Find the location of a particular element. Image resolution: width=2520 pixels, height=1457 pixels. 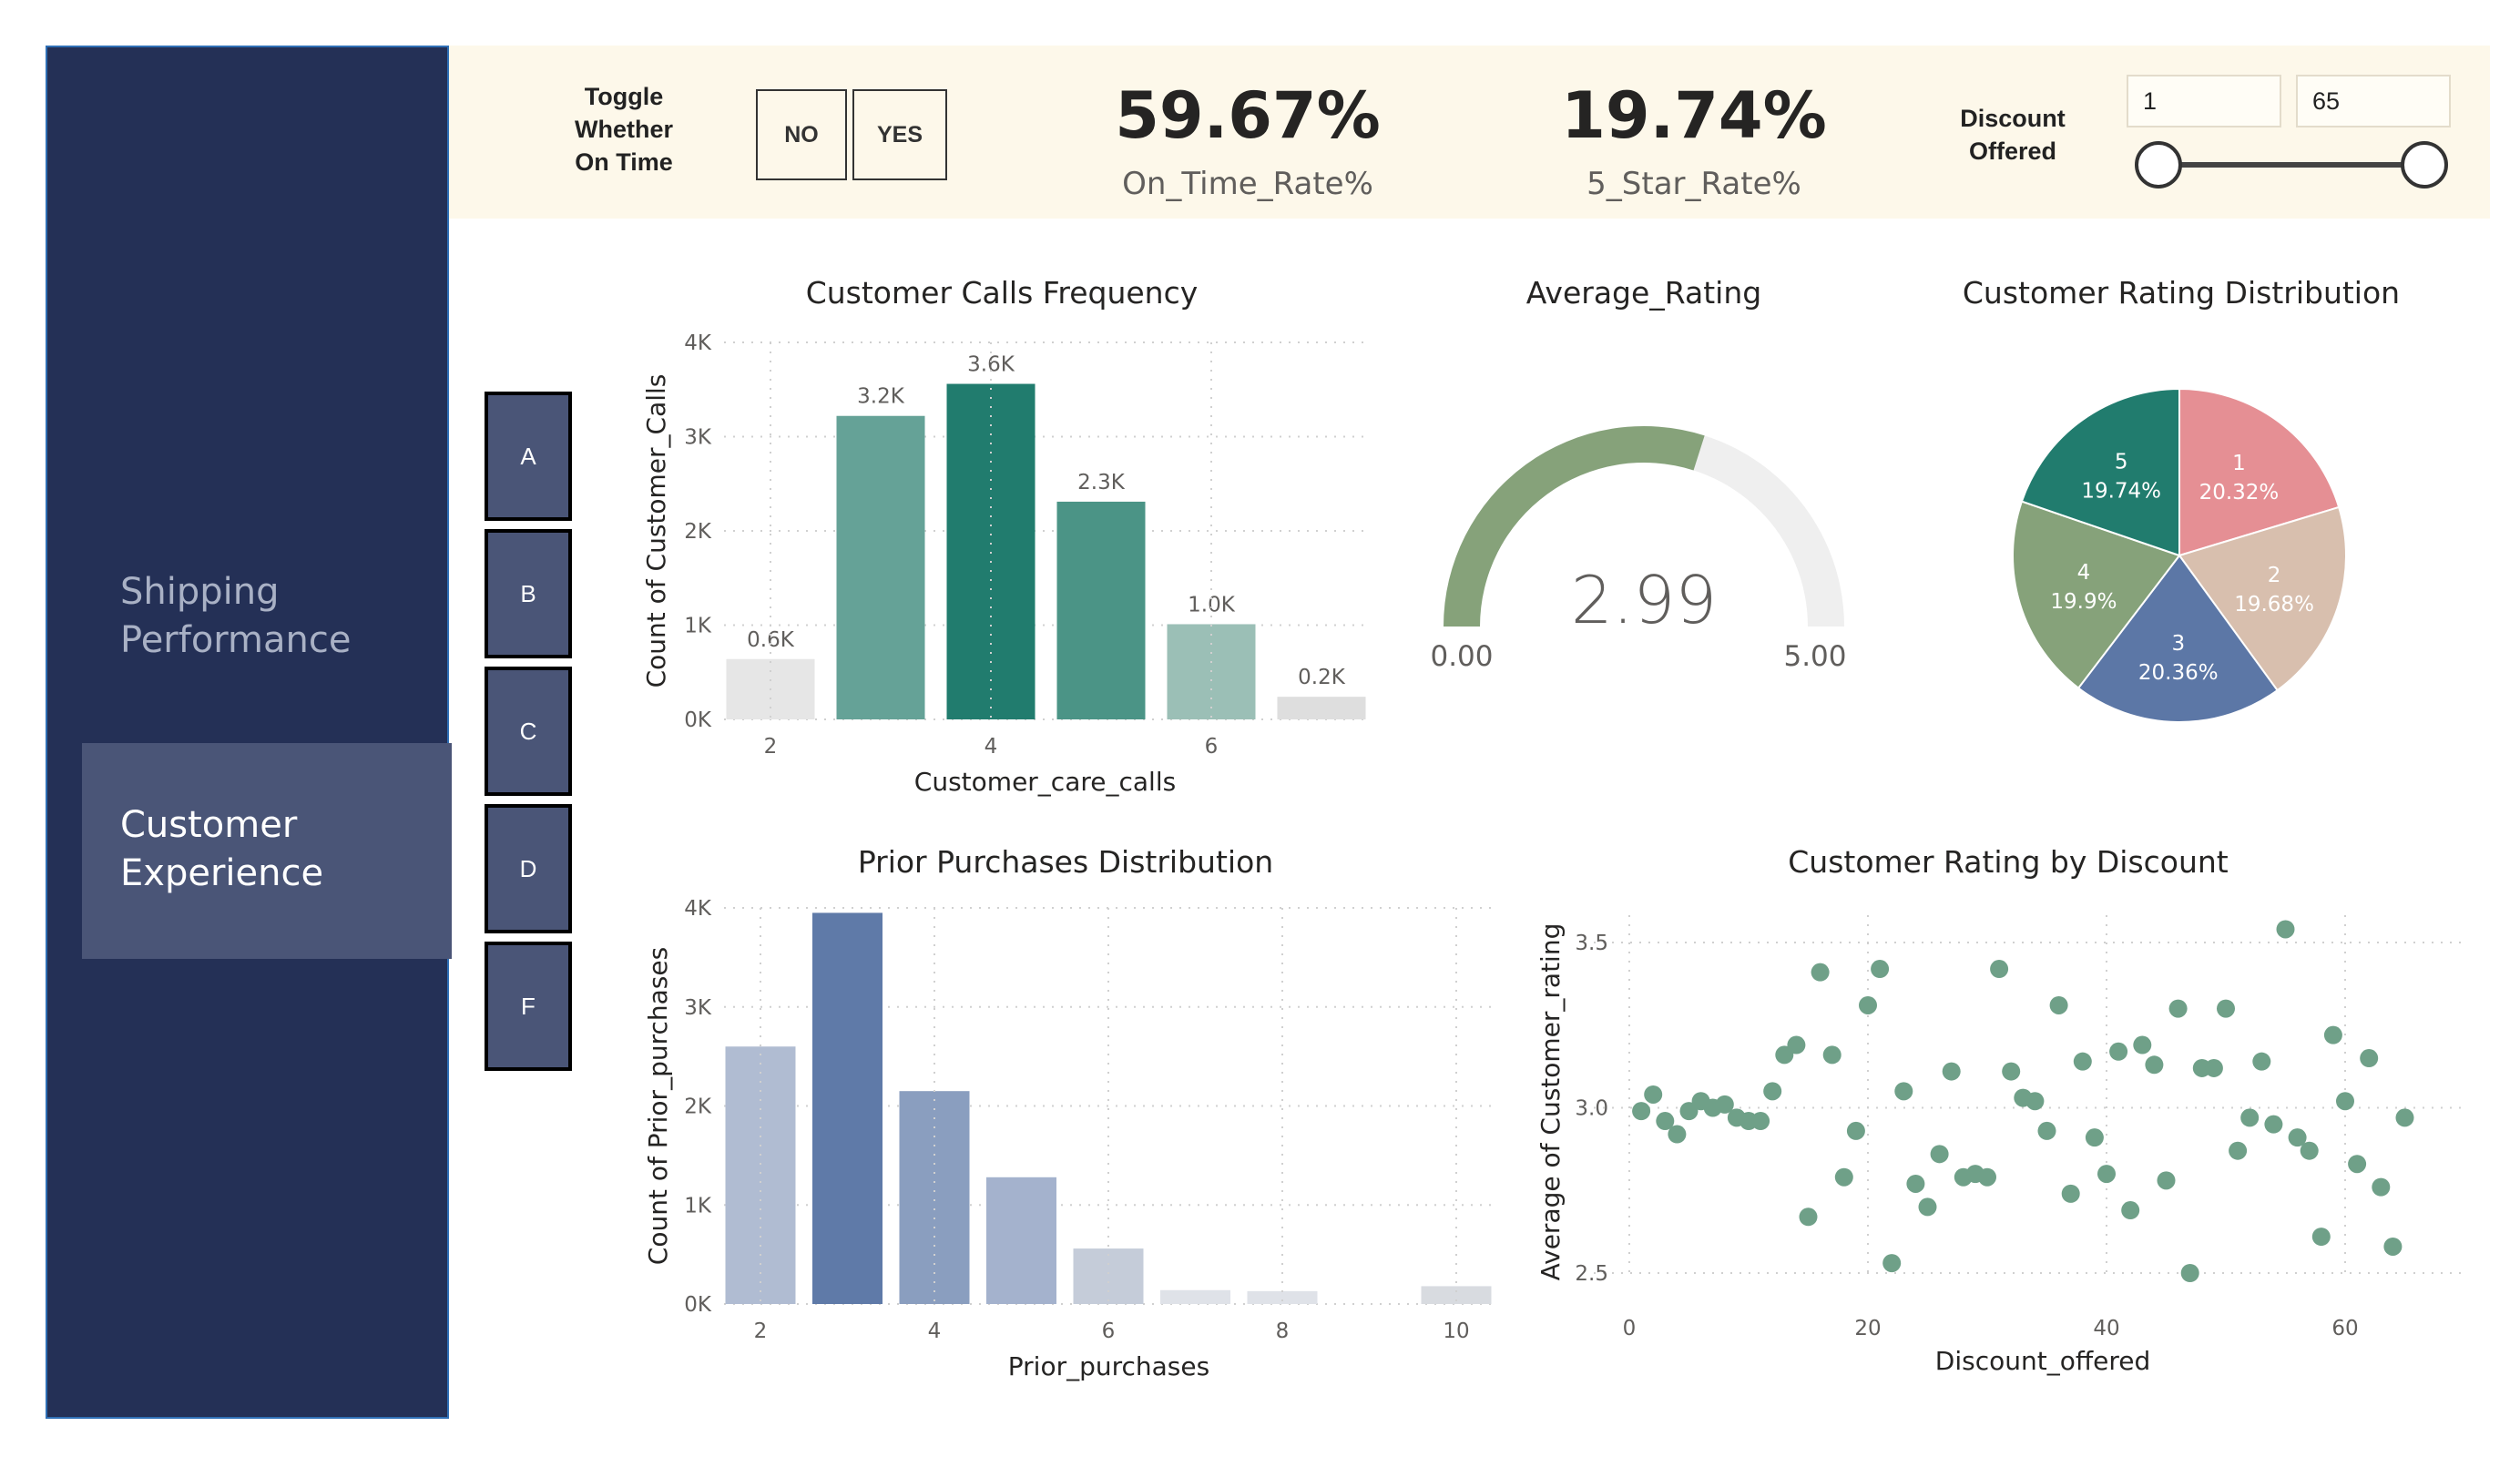

x-tick-label: 0 is located at coordinates (1630, 1328).